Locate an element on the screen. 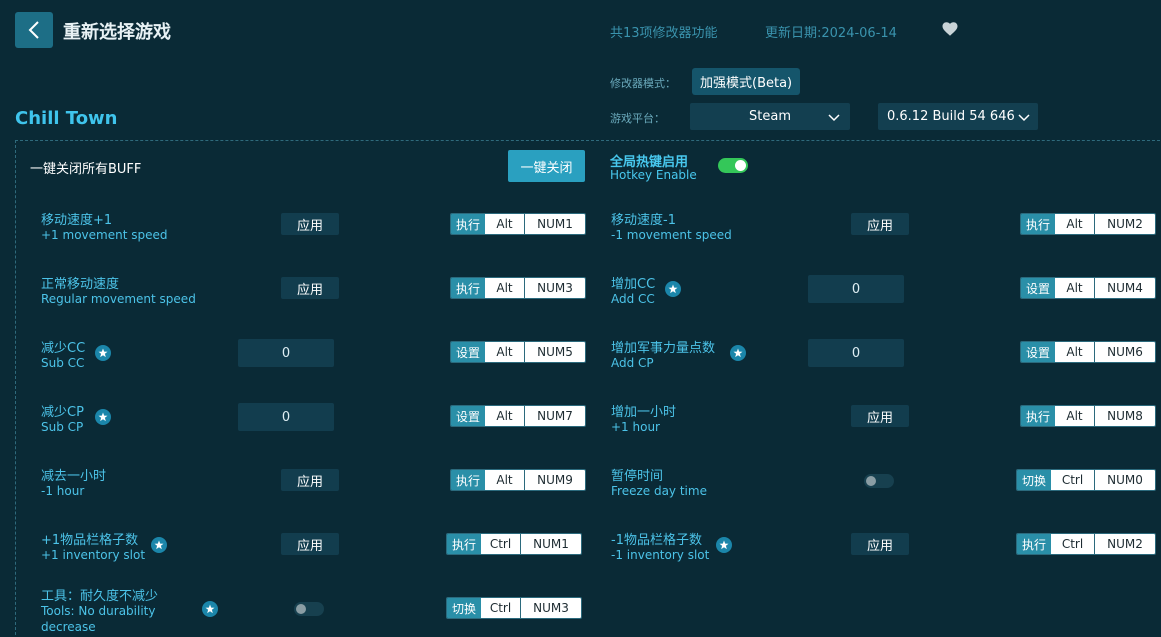 The image size is (1161, 637). feature-subtitle: -1 movement speed is located at coordinates (671, 235).